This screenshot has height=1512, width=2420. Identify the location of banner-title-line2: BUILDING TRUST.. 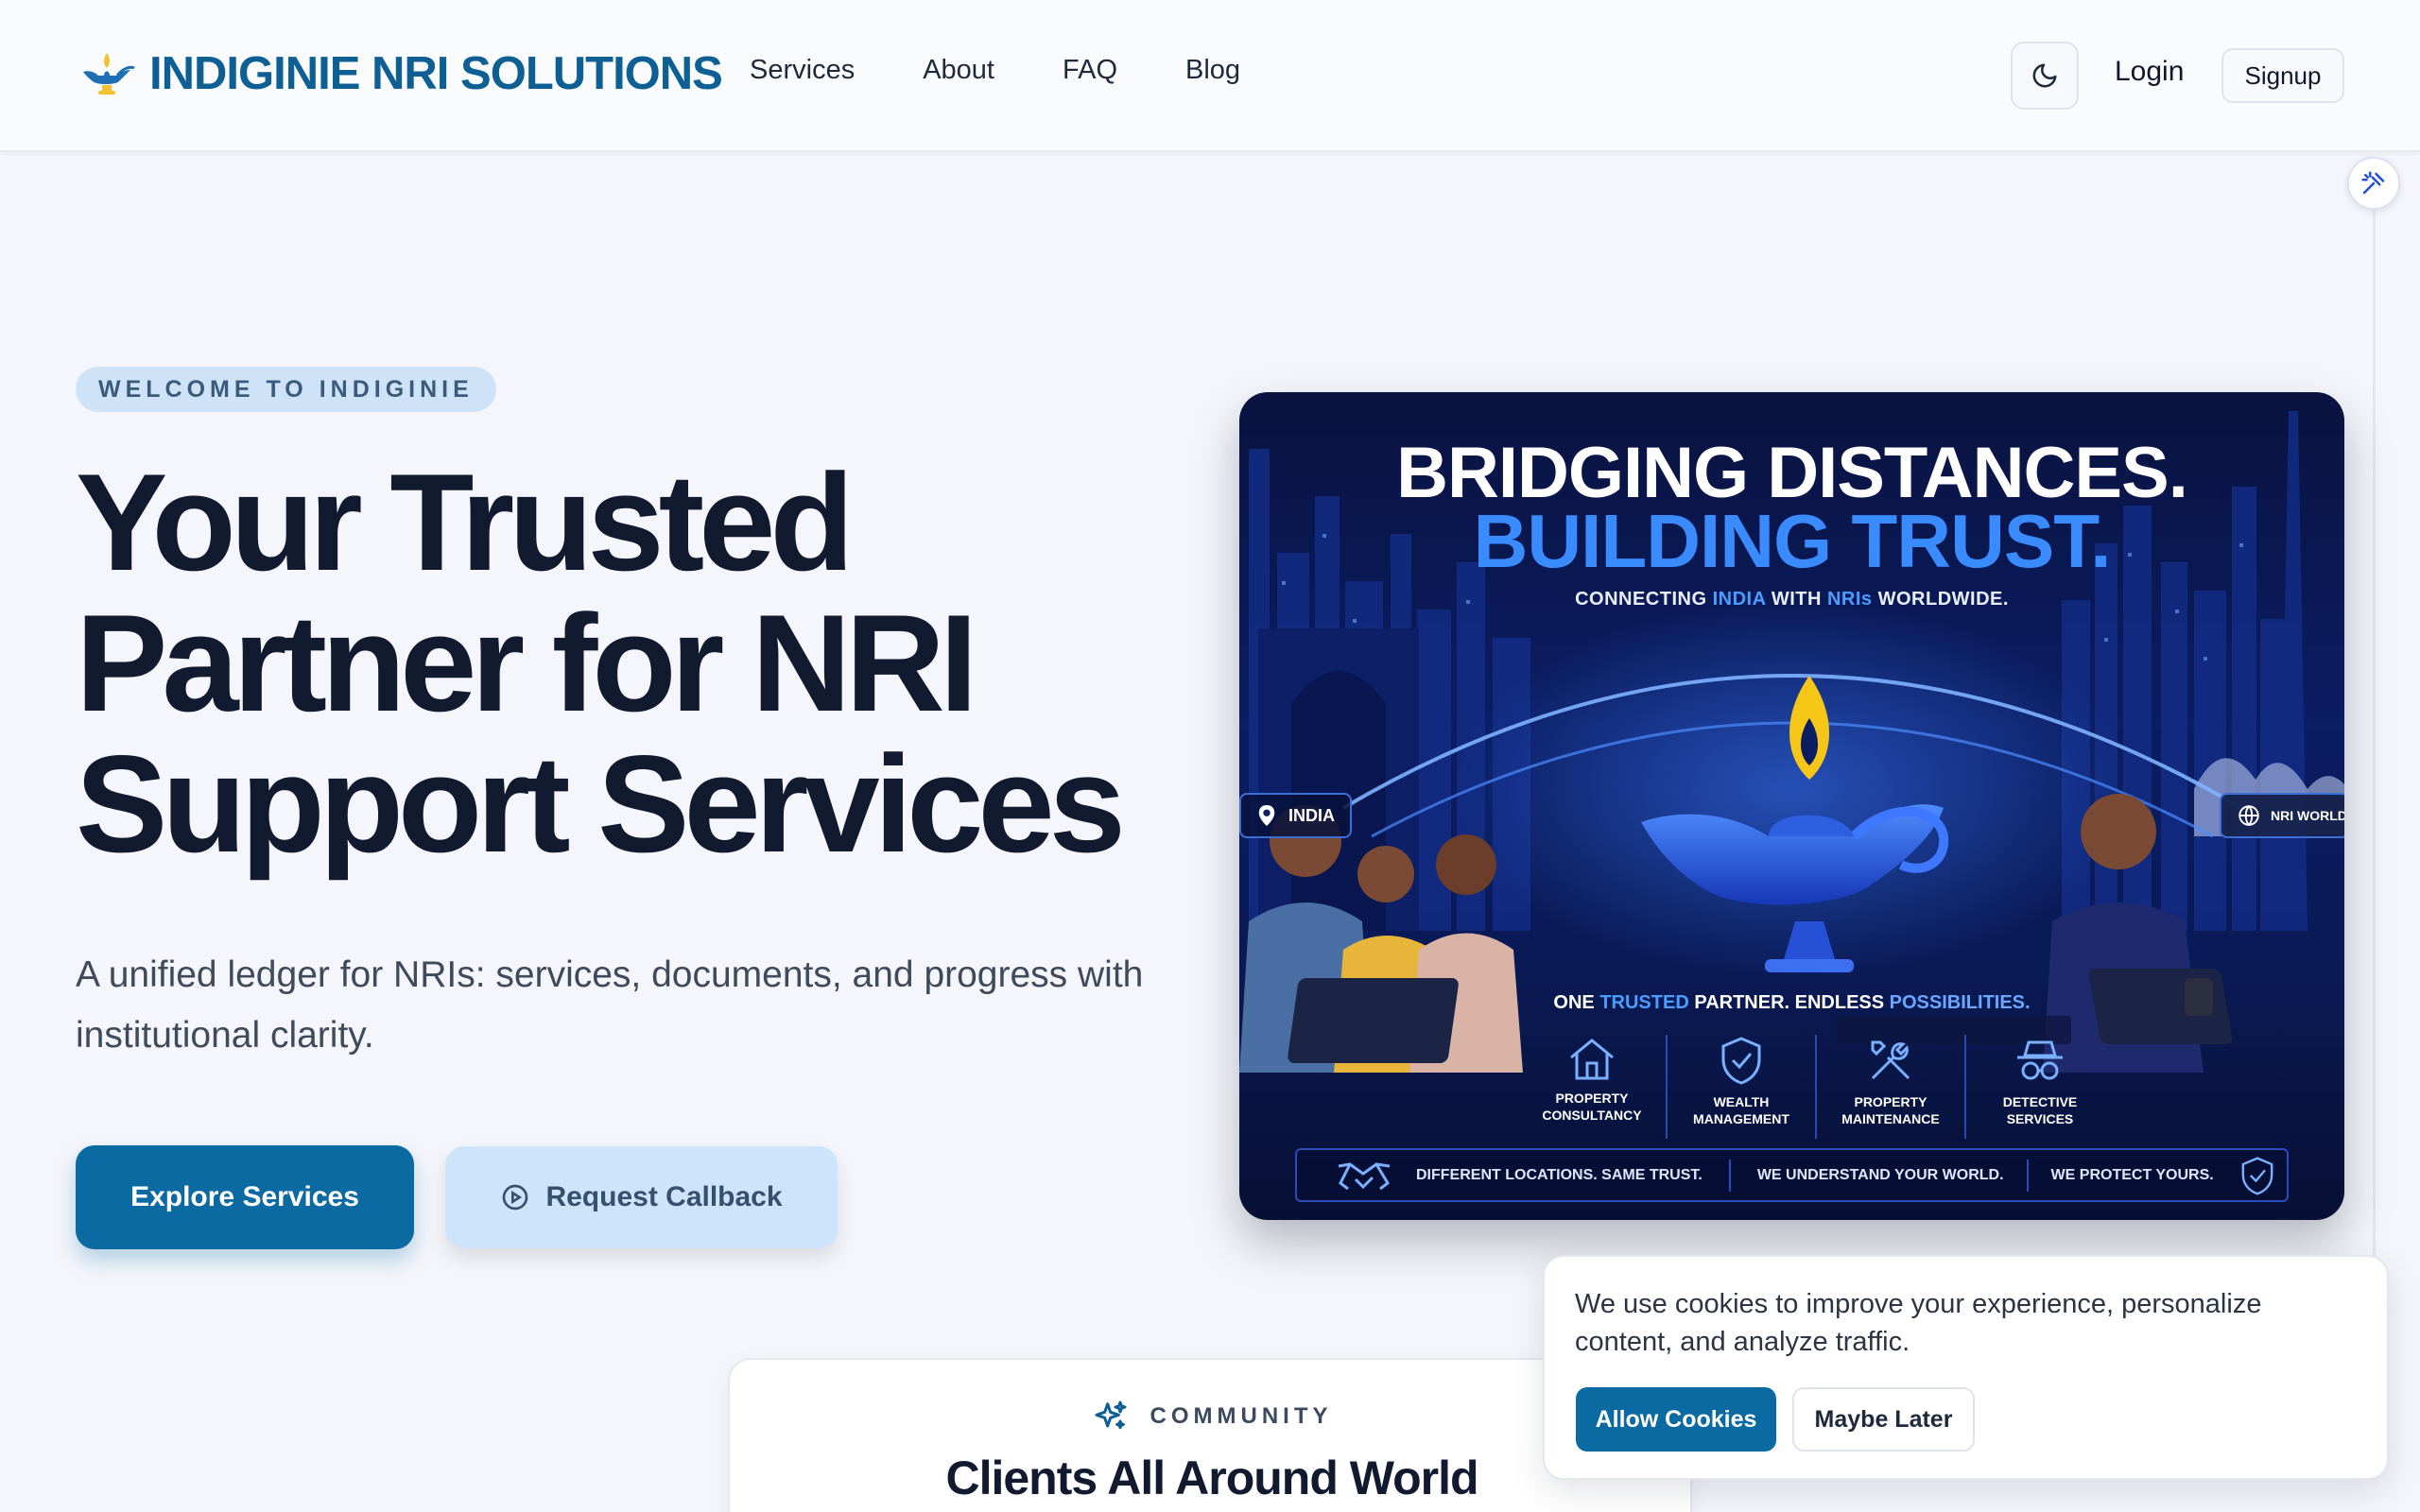
(1793, 541).